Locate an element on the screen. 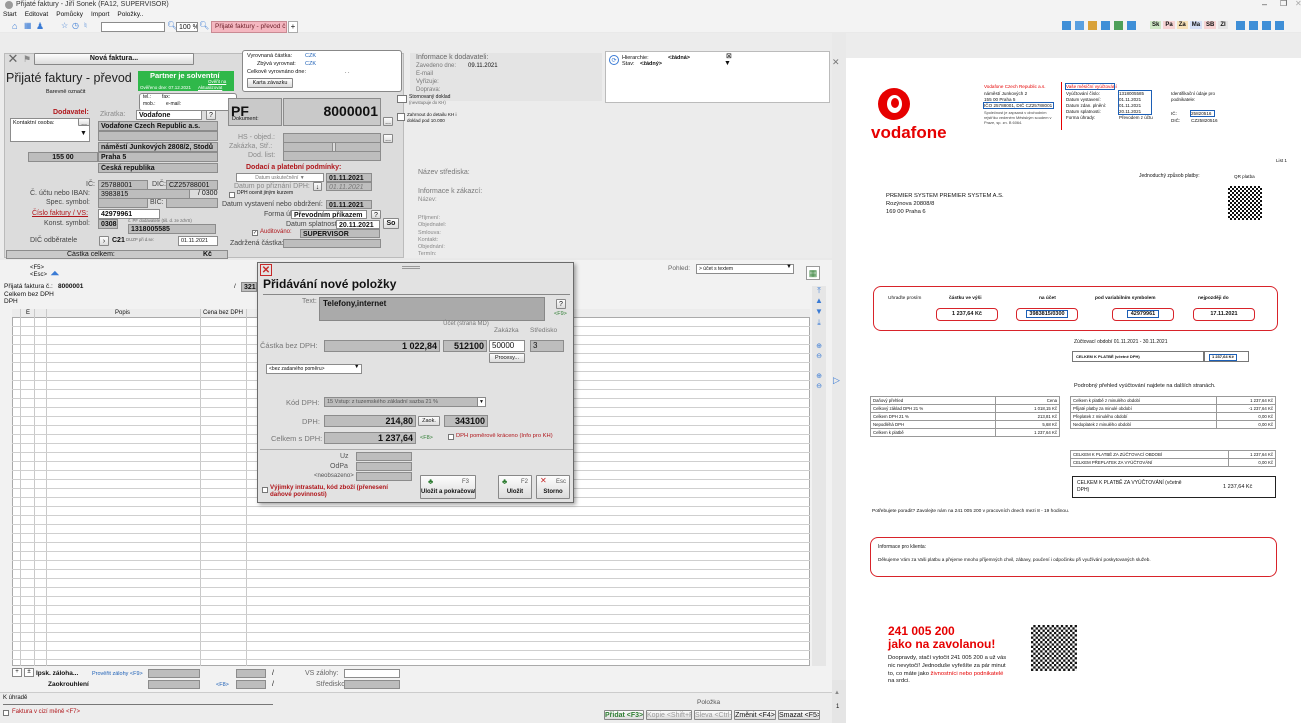 Image resolution: width=1301 pixels, height=723 pixels. supplier-street: náměstí Junkových 2808/2, Stodů is located at coordinates (158, 147).